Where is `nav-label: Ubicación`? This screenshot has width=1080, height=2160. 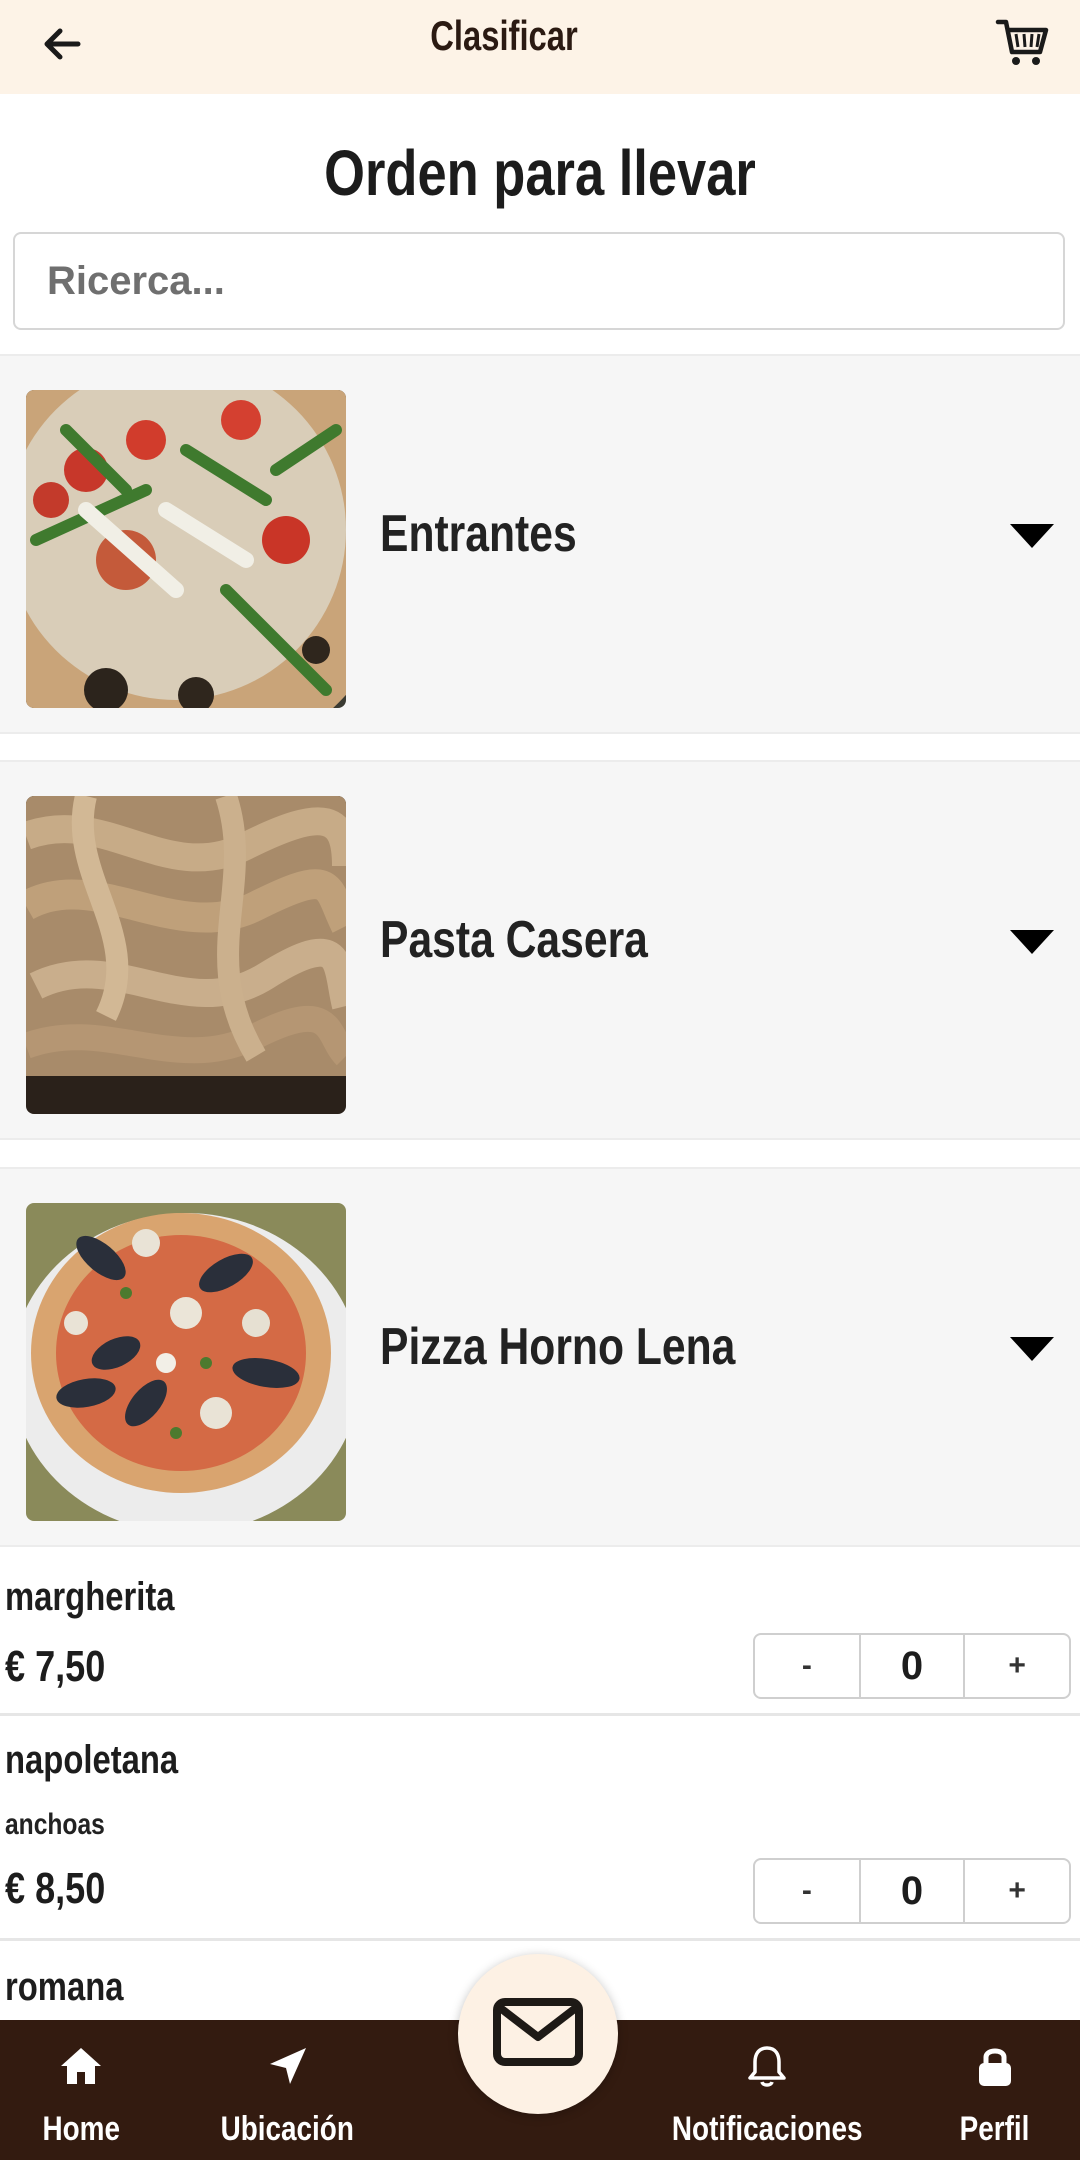
nav-label: Ubicación is located at coordinates (287, 2129).